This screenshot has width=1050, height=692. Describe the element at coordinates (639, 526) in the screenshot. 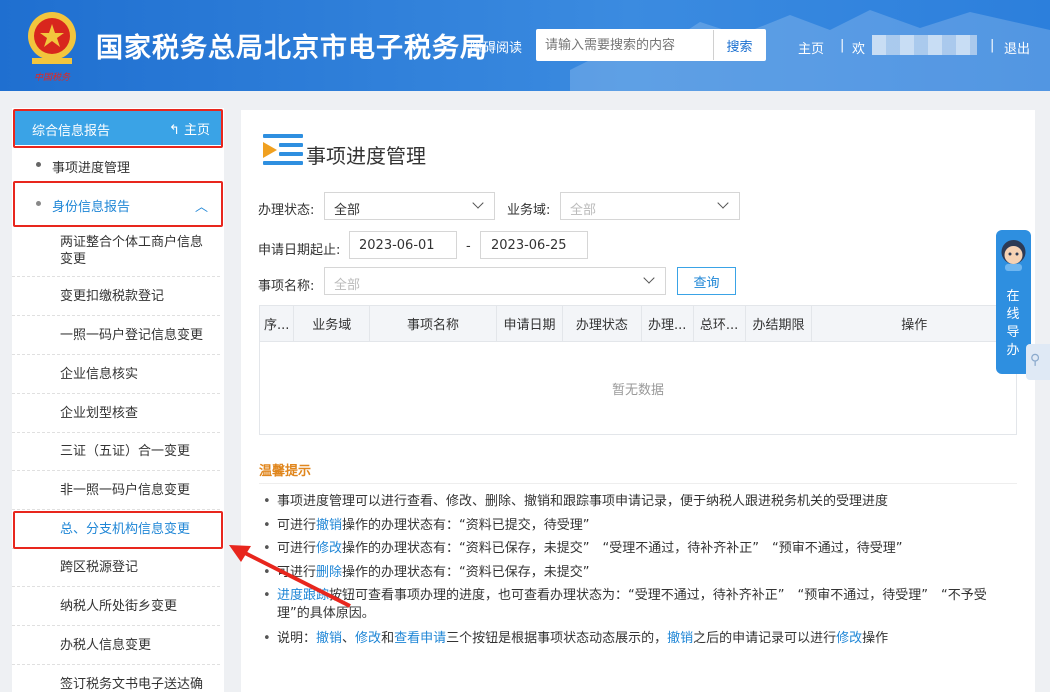

I see `tip-item: 可进行撤销操作的办理状态有：“资料已提交，待受理”` at that location.